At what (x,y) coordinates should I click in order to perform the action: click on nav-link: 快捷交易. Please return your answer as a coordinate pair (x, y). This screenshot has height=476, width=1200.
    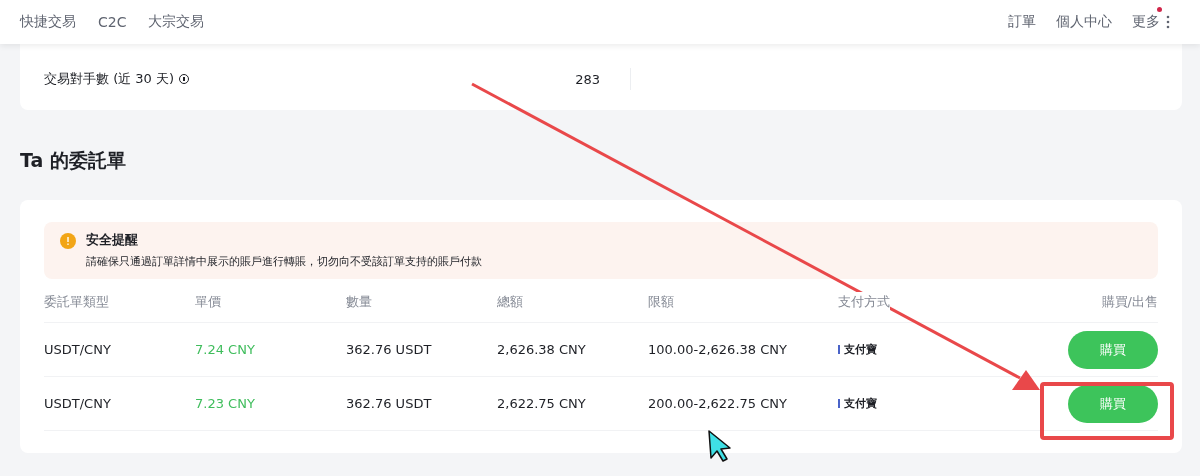
    Looking at the image, I should click on (48, 22).